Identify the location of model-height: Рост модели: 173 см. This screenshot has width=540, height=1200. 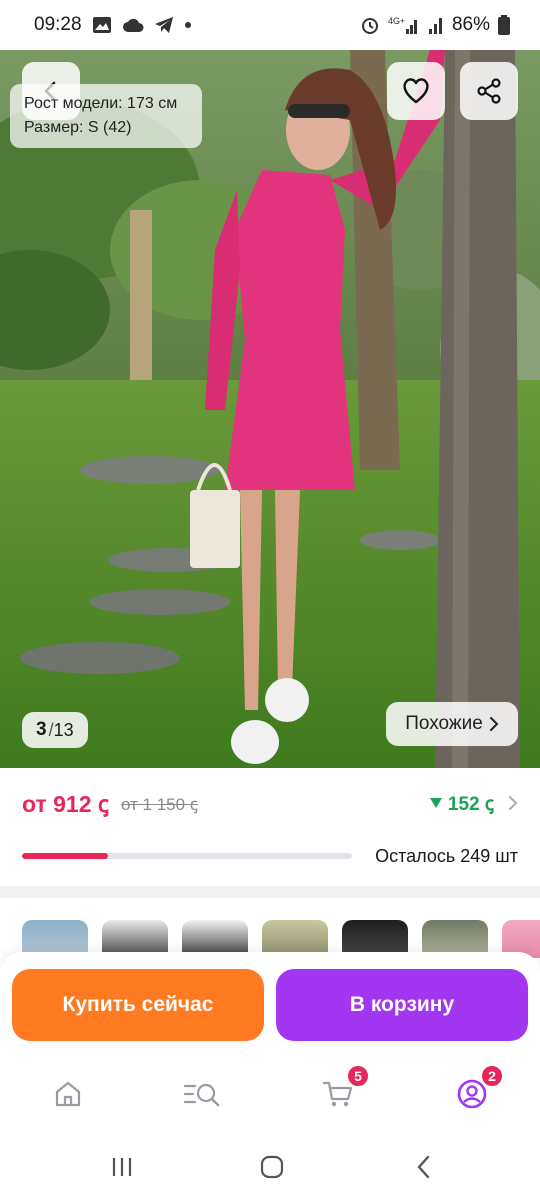
(101, 103).